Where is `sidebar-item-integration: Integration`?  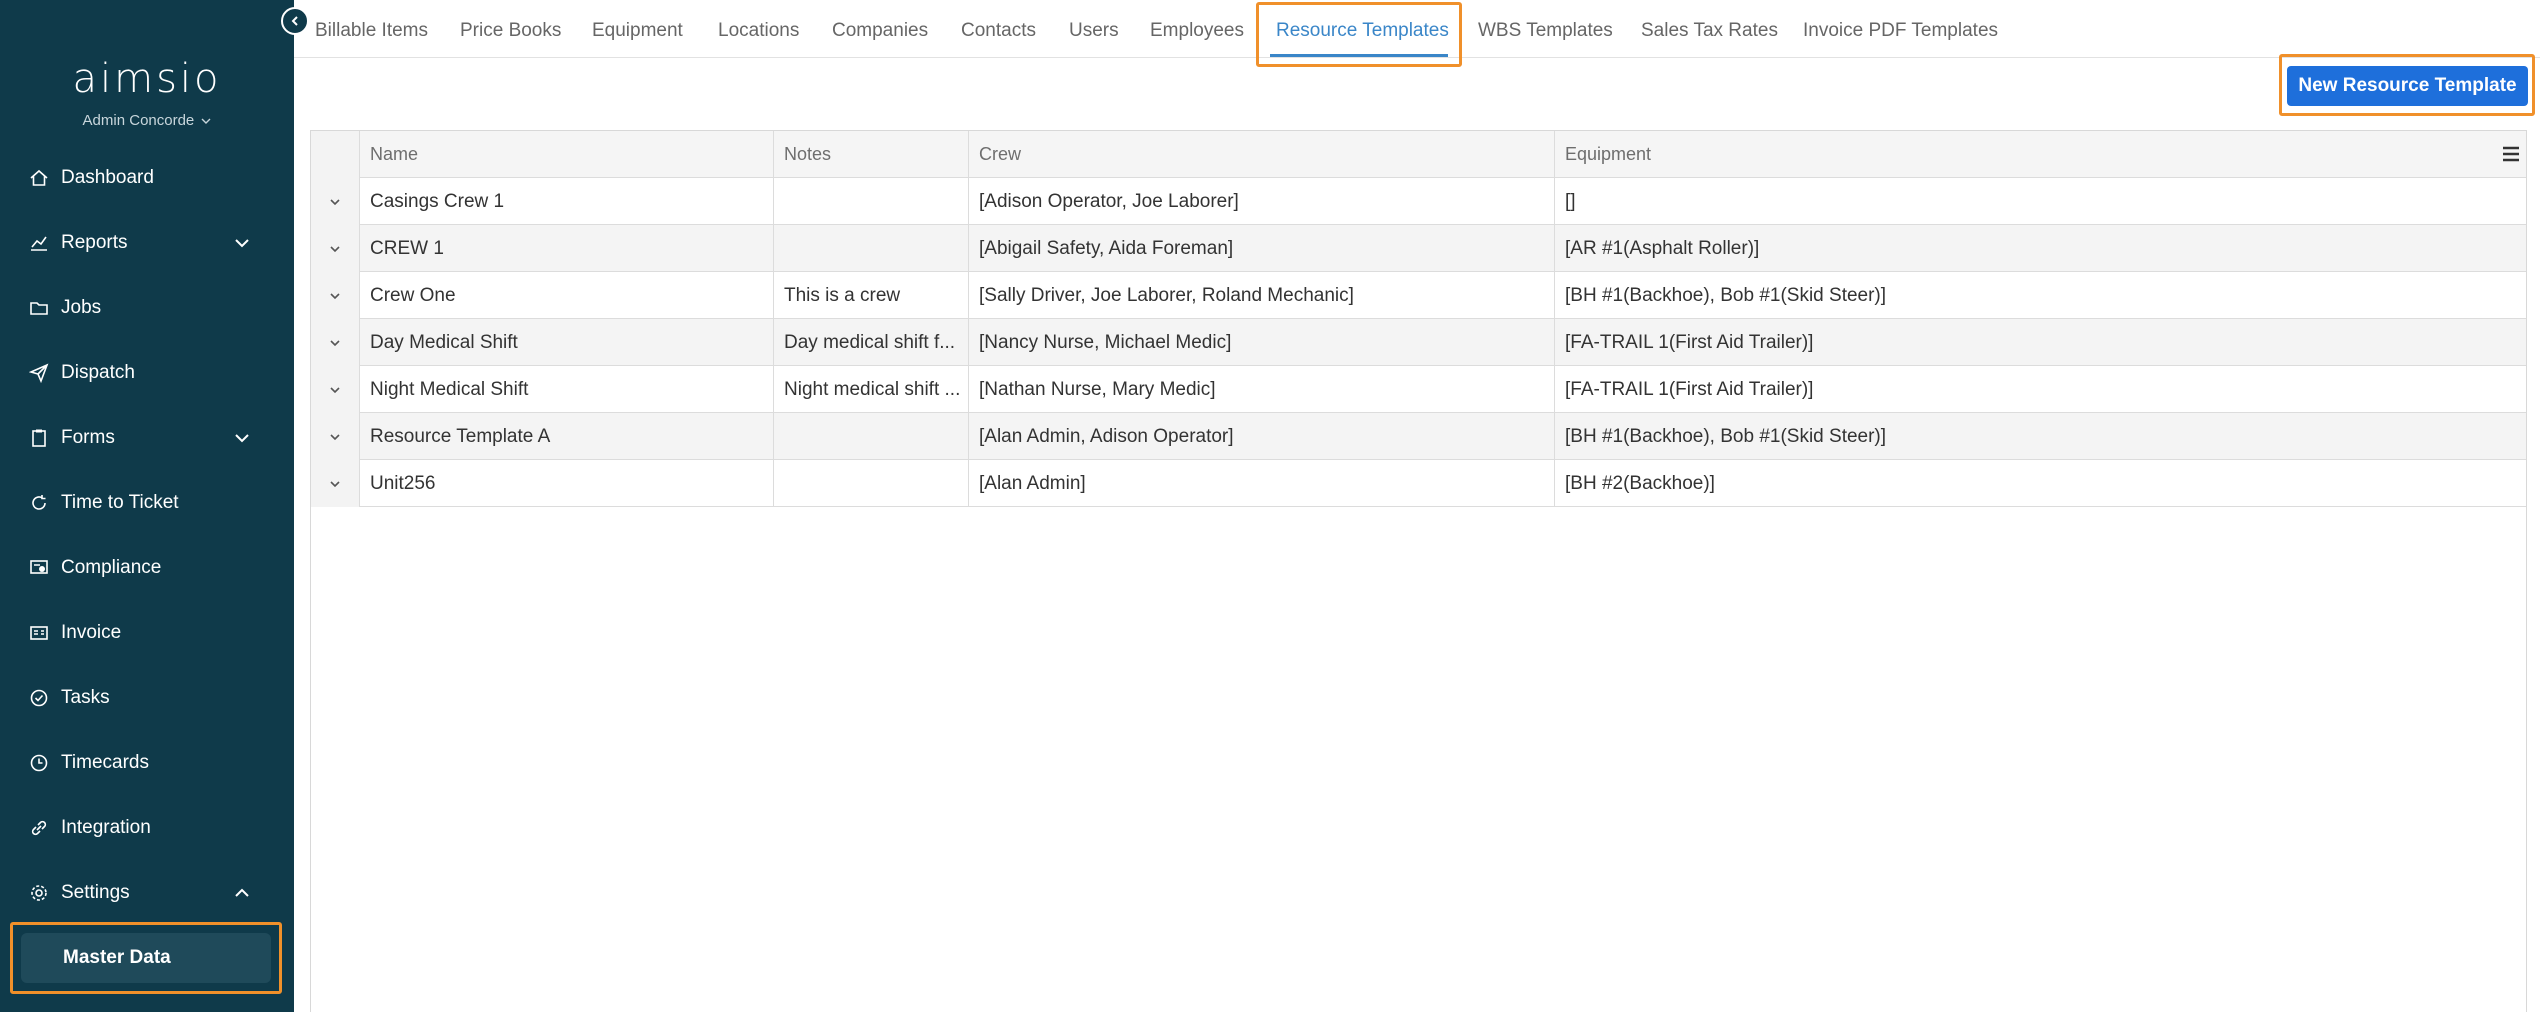
sidebar-item-integration: Integration is located at coordinates (147, 828).